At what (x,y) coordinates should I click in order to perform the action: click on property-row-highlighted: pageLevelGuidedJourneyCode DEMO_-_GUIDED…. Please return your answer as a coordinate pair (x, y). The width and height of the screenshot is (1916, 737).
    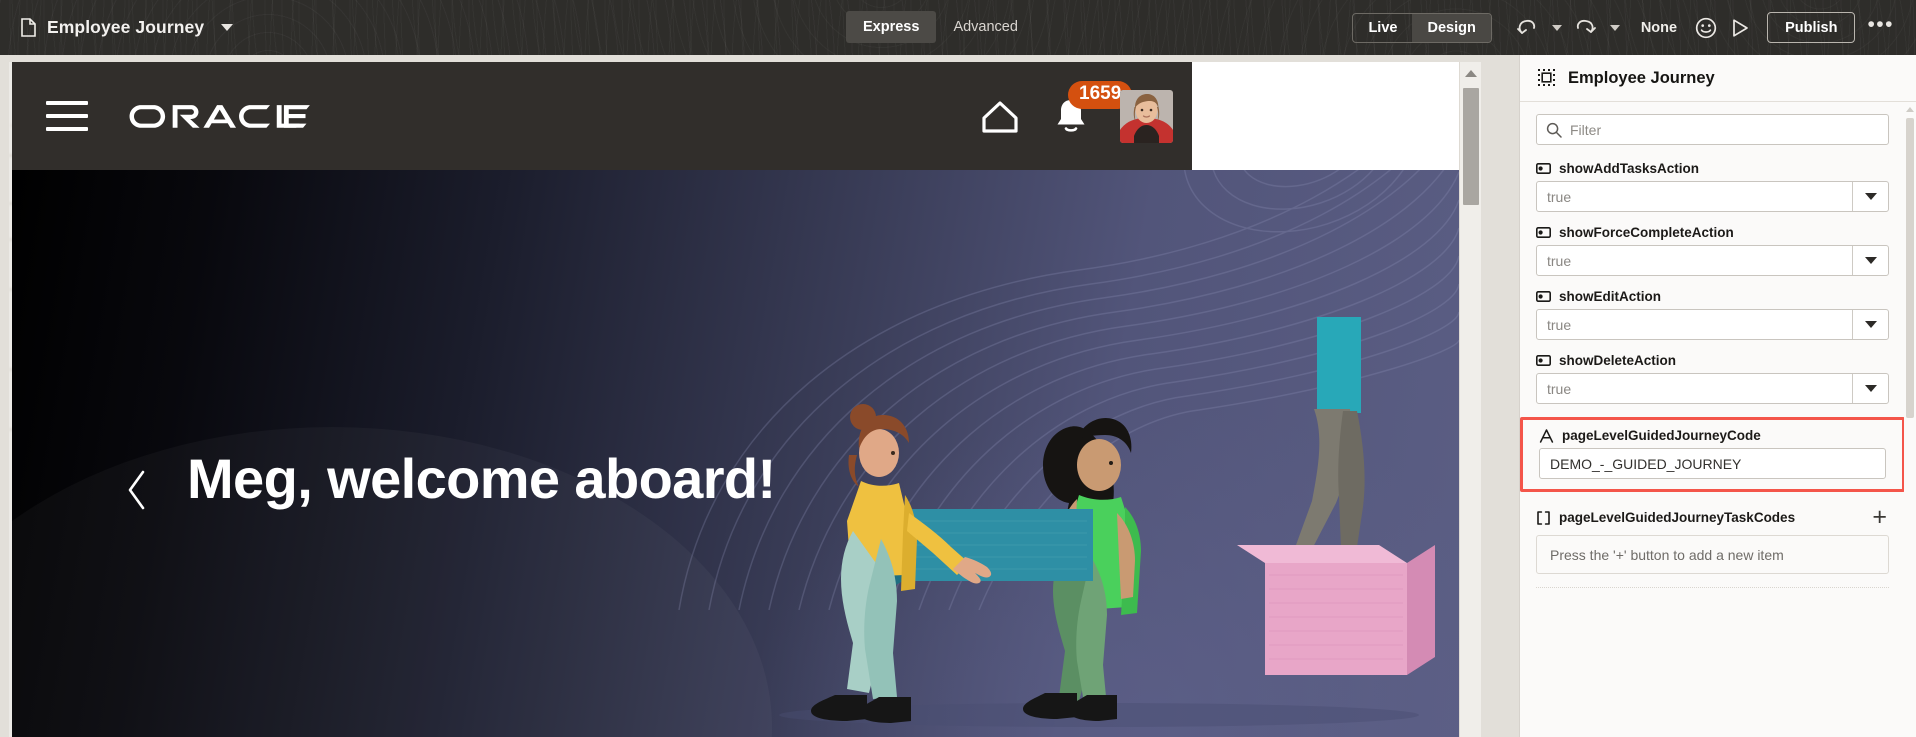
    Looking at the image, I should click on (1712, 454).